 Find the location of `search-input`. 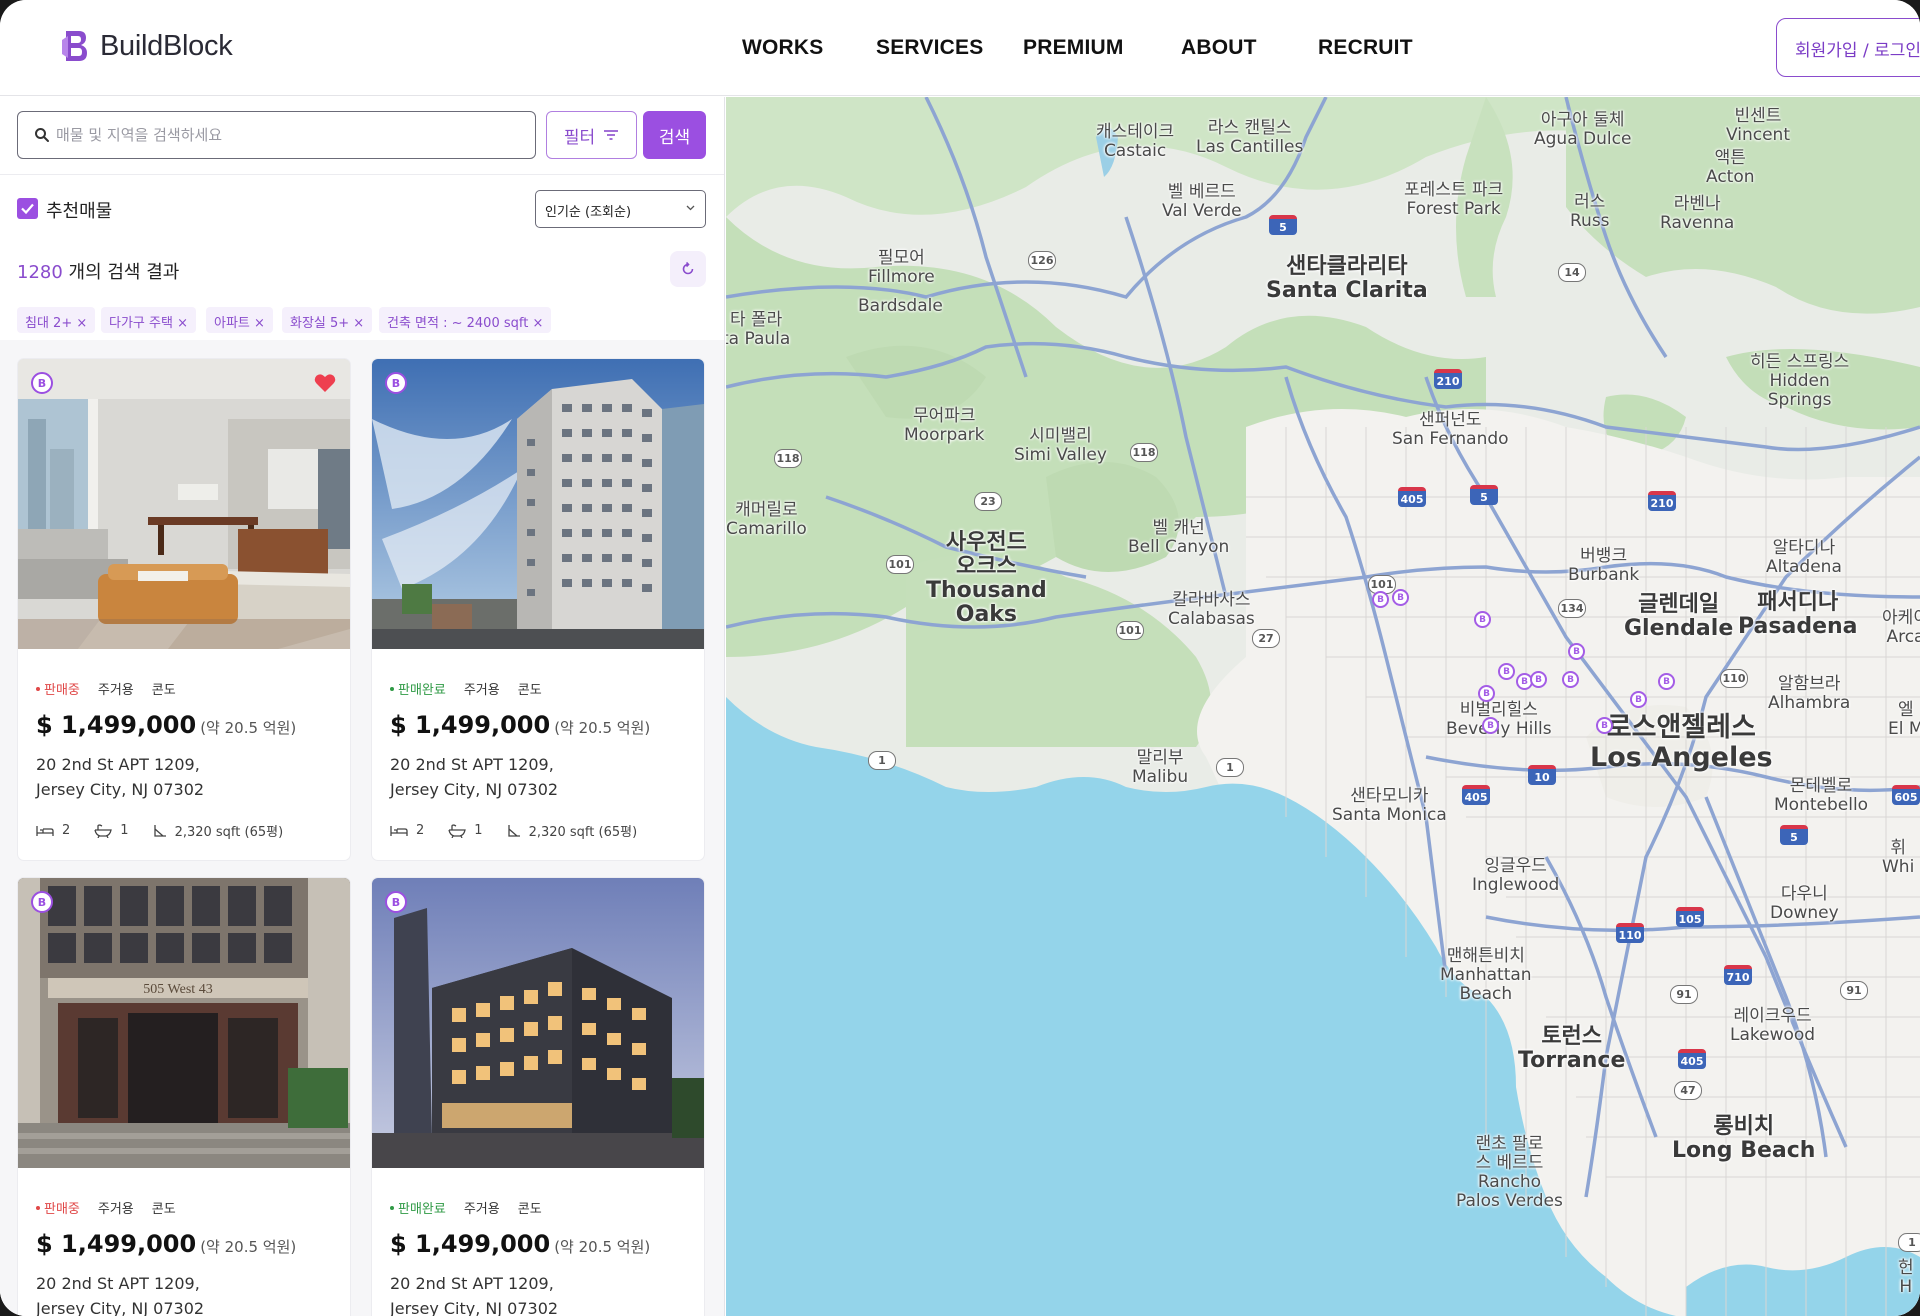

search-input is located at coordinates (291, 135).